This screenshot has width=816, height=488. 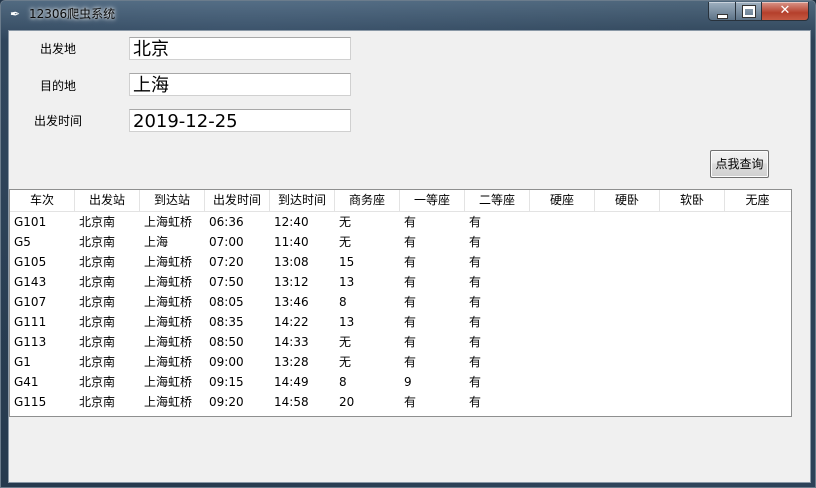 What do you see at coordinates (400, 362) in the screenshot?
I see `table-row: G1 北京南 上海虹桥 09:00 13:28 无 有 有` at bounding box center [400, 362].